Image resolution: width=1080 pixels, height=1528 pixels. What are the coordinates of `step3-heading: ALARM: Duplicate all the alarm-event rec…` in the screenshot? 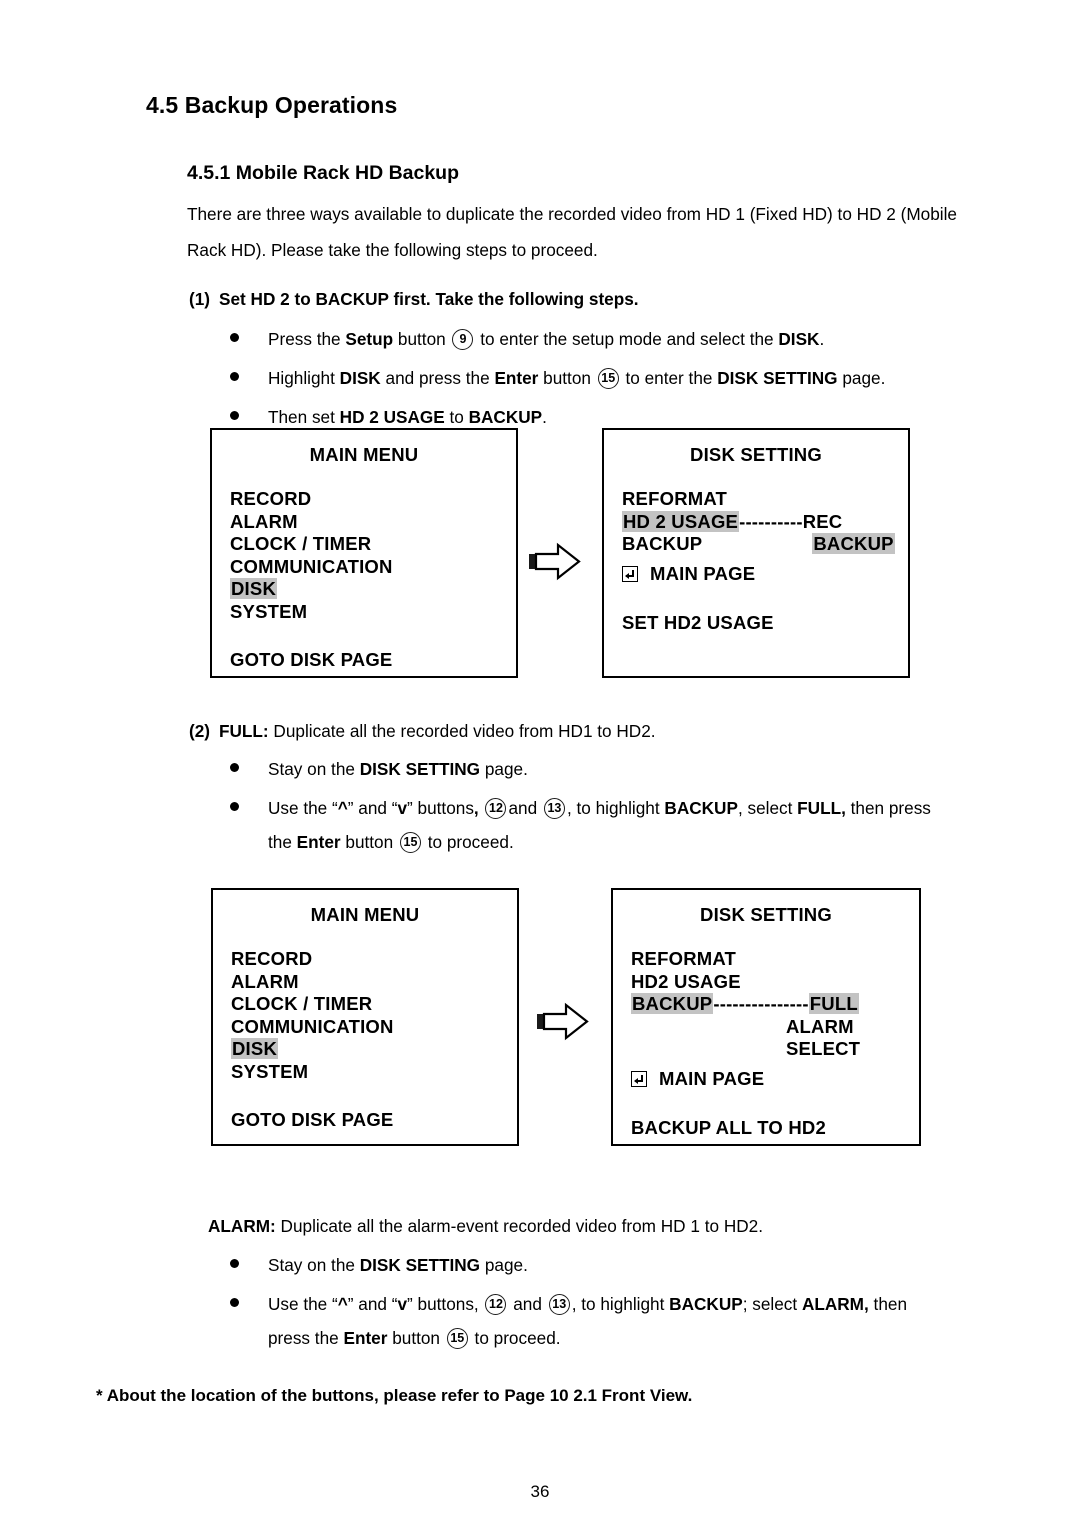 It's located at (485, 1226).